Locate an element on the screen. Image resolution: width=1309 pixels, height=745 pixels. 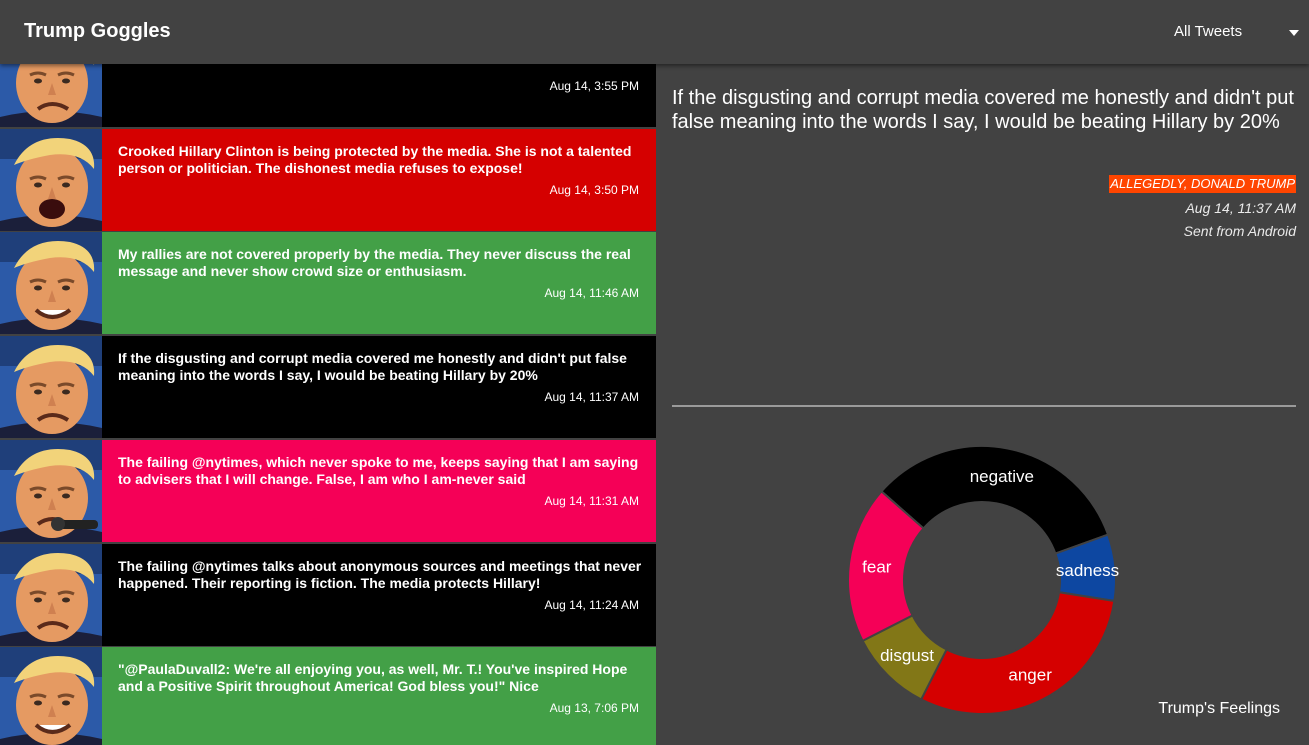
tweet-timestamp: Aug 14, 3:50 PM is located at coordinates (594, 190).